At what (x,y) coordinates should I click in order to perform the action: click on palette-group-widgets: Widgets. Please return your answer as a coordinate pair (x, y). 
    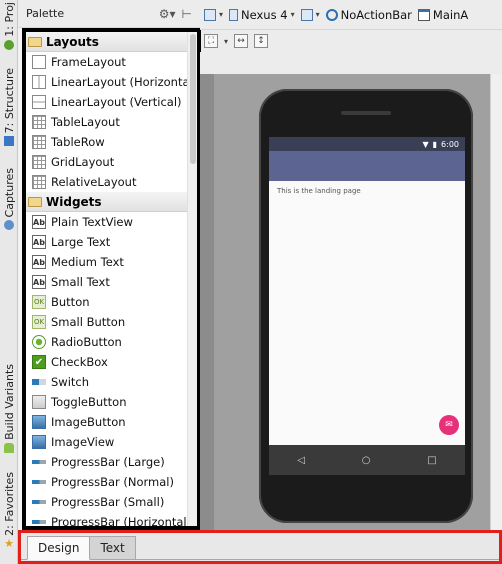
    Looking at the image, I should click on (111, 202).